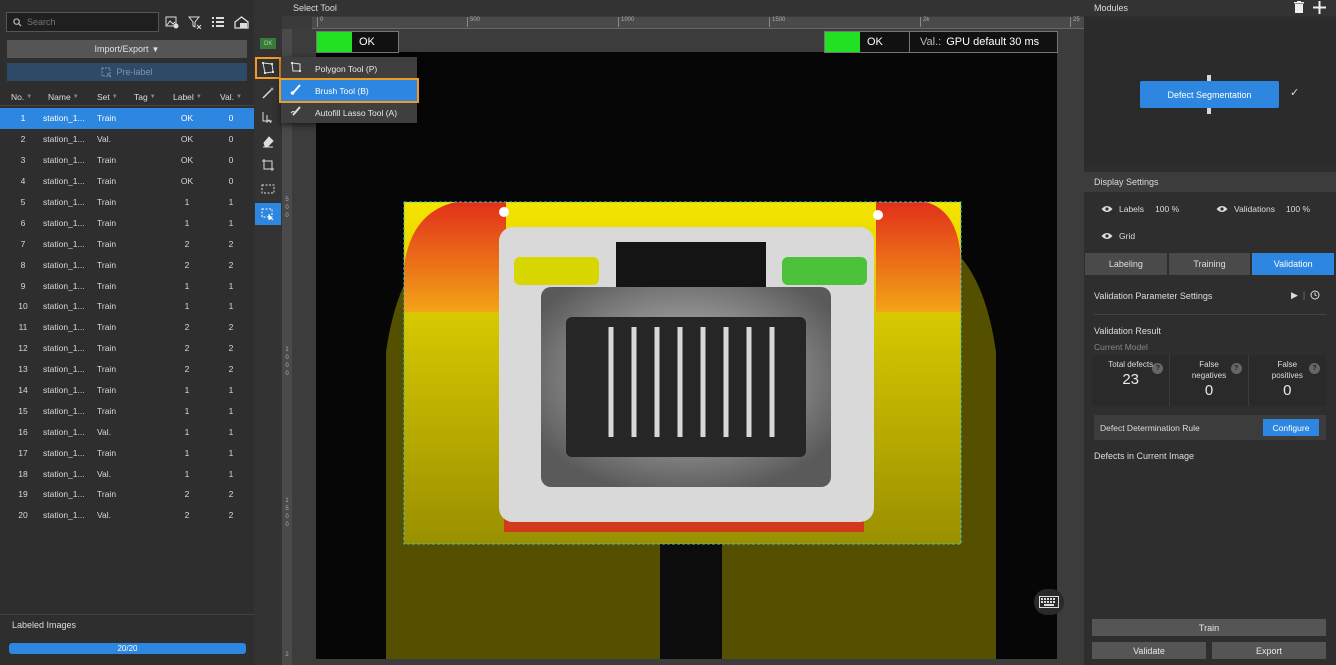  Describe the element at coordinates (87, 22) in the screenshot. I see `search-input` at that location.